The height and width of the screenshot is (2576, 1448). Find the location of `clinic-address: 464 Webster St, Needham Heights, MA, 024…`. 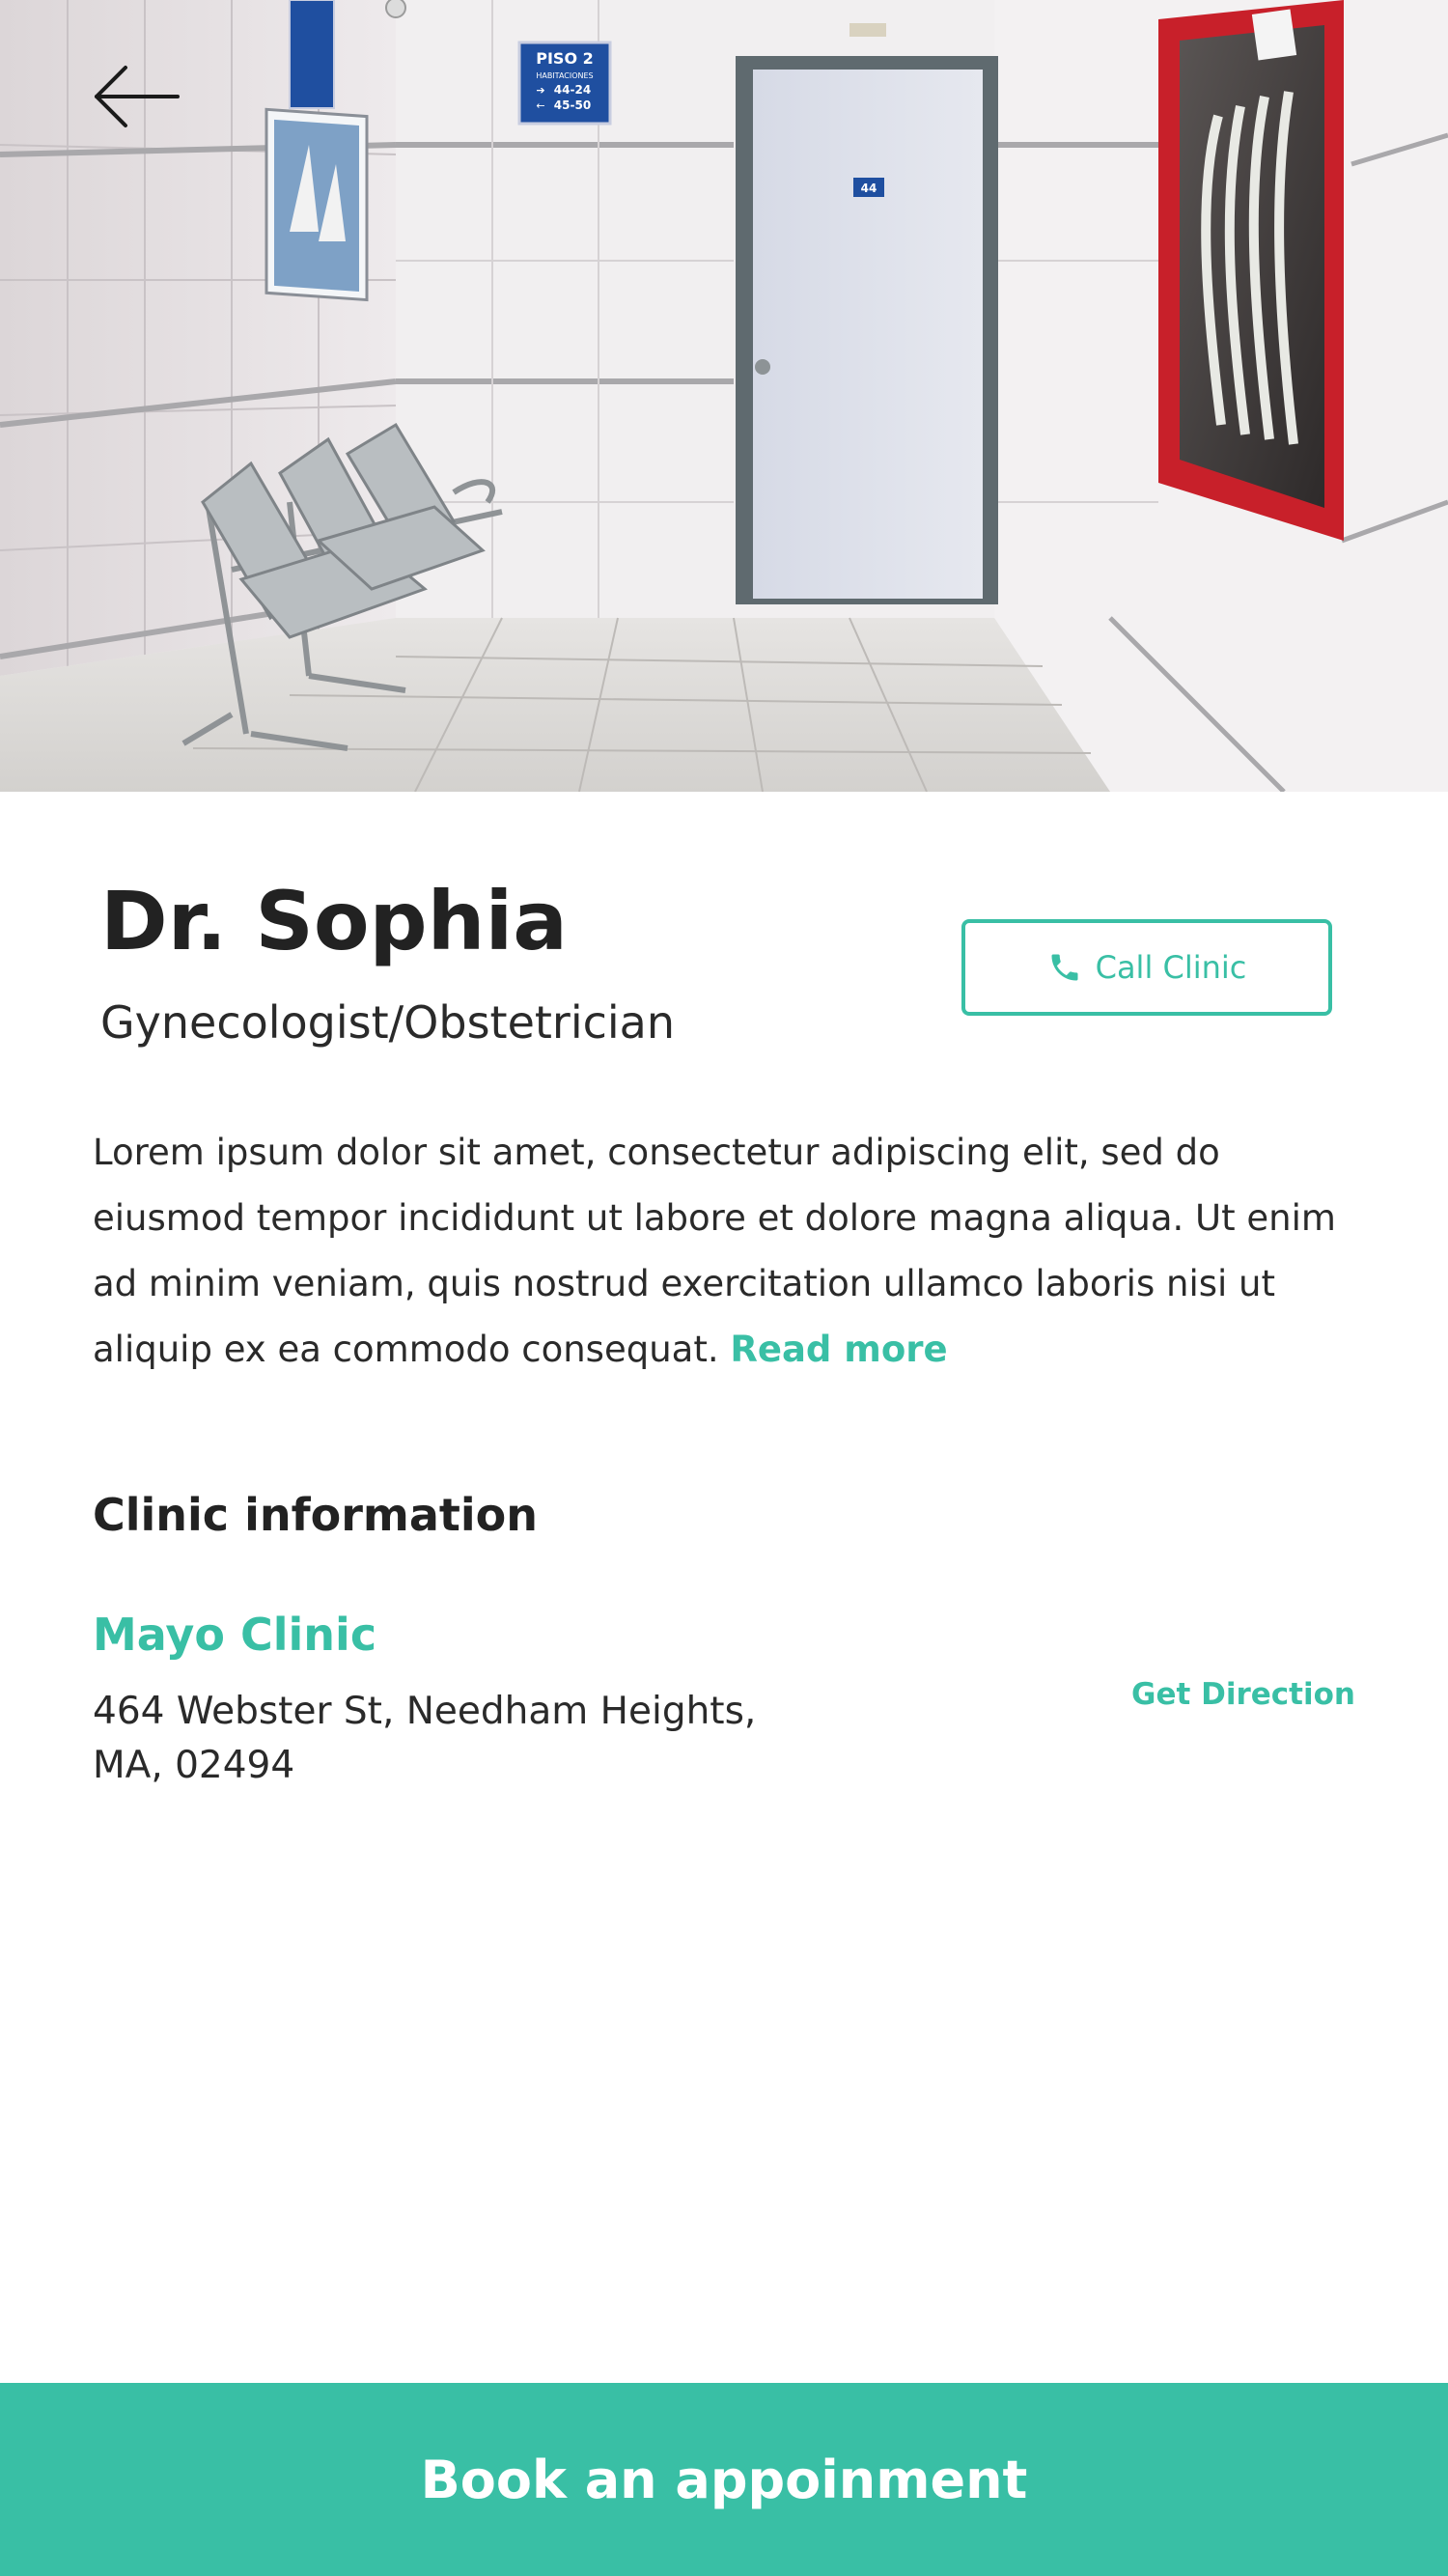

clinic-address: 464 Webster St, Needham Heights, MA, 024… is located at coordinates (459, 1739).